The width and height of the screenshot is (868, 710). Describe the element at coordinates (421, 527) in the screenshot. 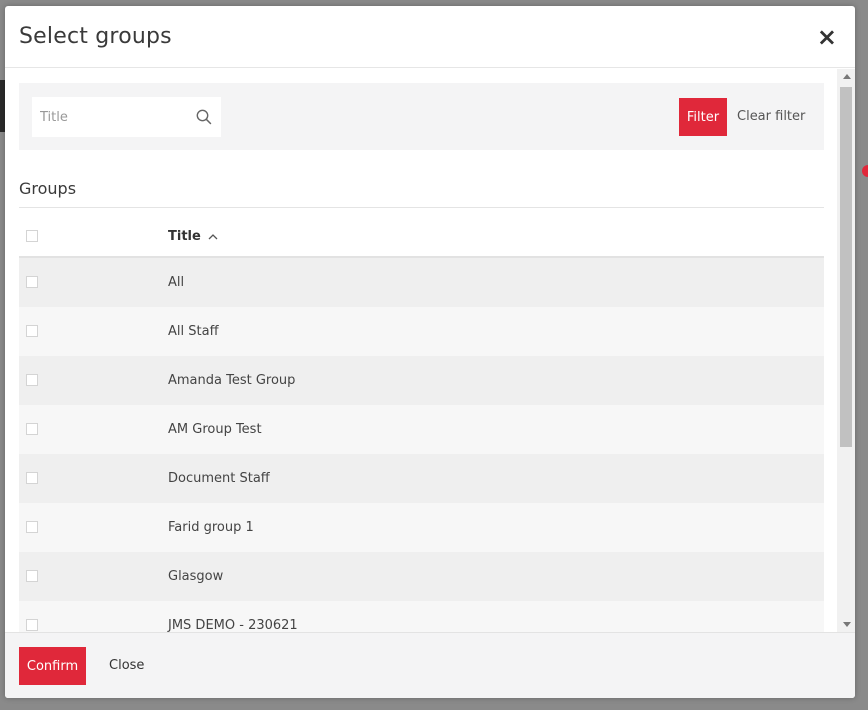

I see `table-row: Farid group 1` at that location.